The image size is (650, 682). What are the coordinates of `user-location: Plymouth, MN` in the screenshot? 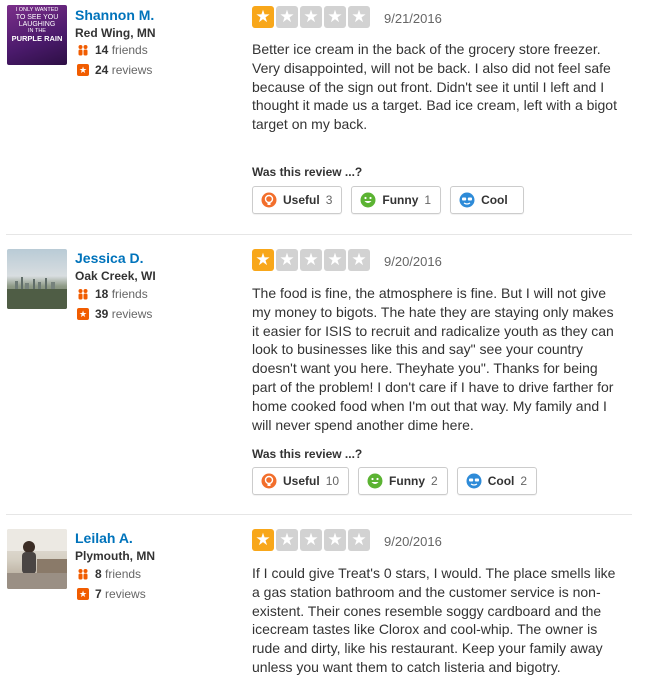 It's located at (115, 556).